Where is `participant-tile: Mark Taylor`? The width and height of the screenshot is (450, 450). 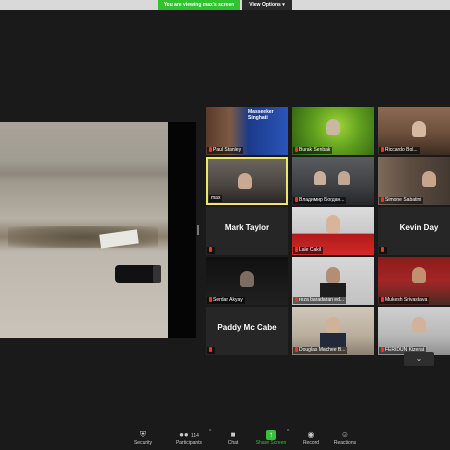 participant-tile: Mark Taylor is located at coordinates (247, 231).